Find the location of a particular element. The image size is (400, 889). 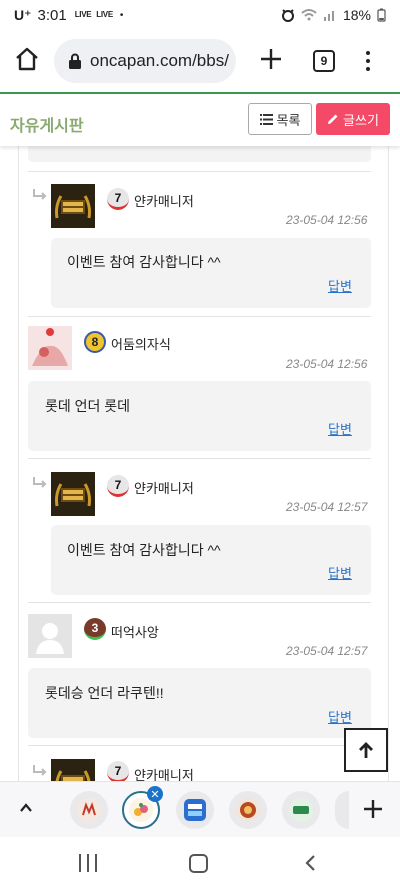

tab-strip: ✕ is located at coordinates (200, 809).